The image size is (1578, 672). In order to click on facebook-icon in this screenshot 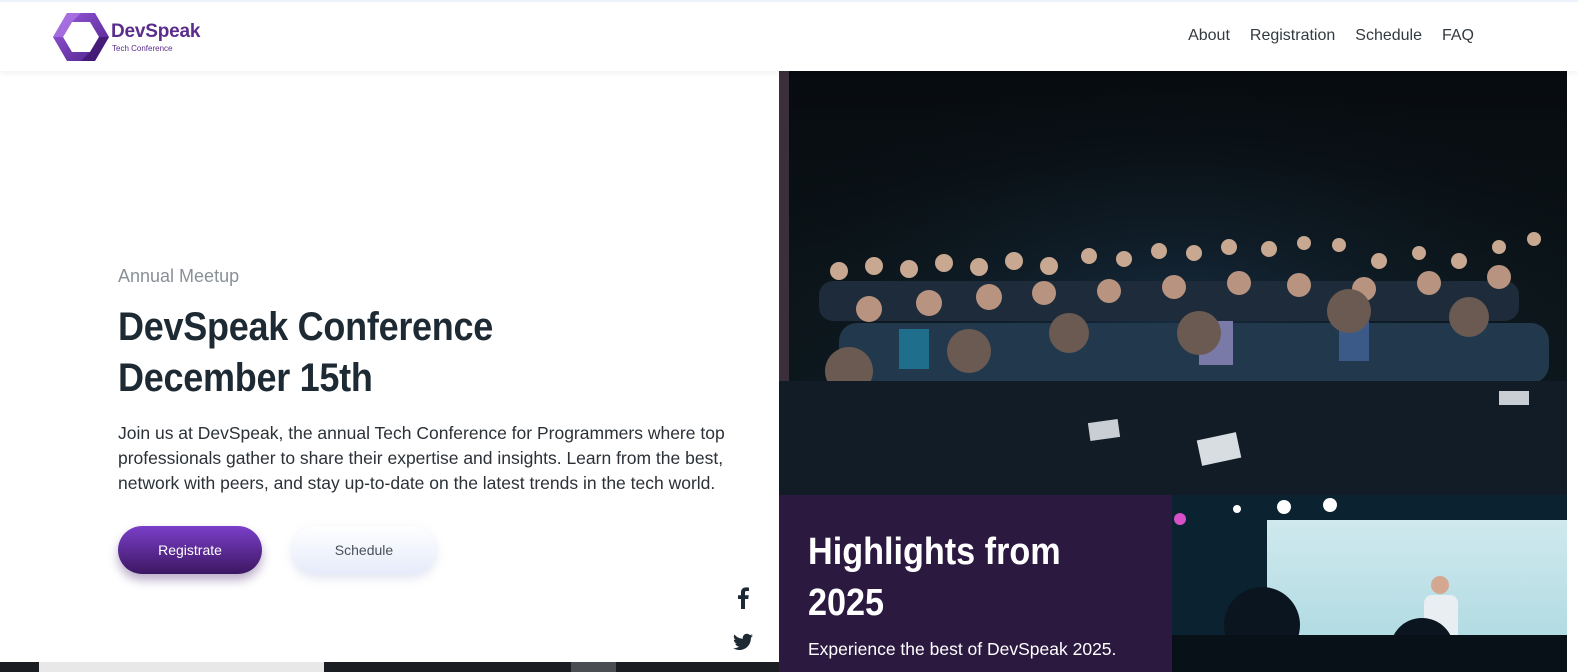, I will do `click(743, 598)`.